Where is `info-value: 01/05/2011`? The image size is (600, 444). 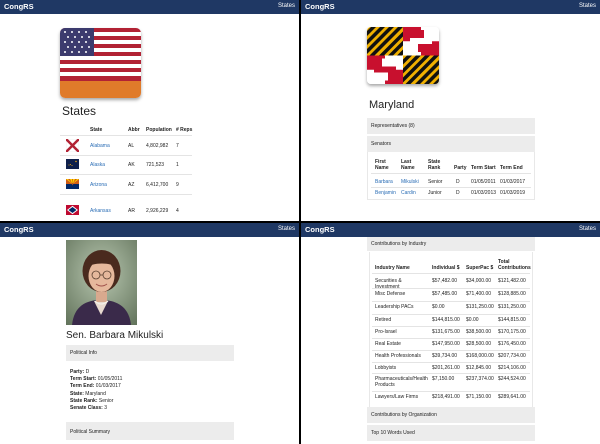 info-value: 01/05/2011 is located at coordinates (110, 379).